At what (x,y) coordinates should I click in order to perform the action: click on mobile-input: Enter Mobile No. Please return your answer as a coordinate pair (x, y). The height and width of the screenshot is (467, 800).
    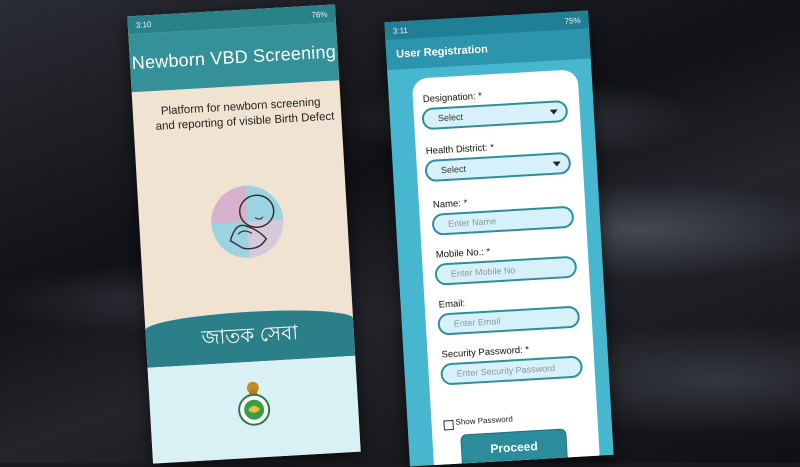
    Looking at the image, I should click on (506, 270).